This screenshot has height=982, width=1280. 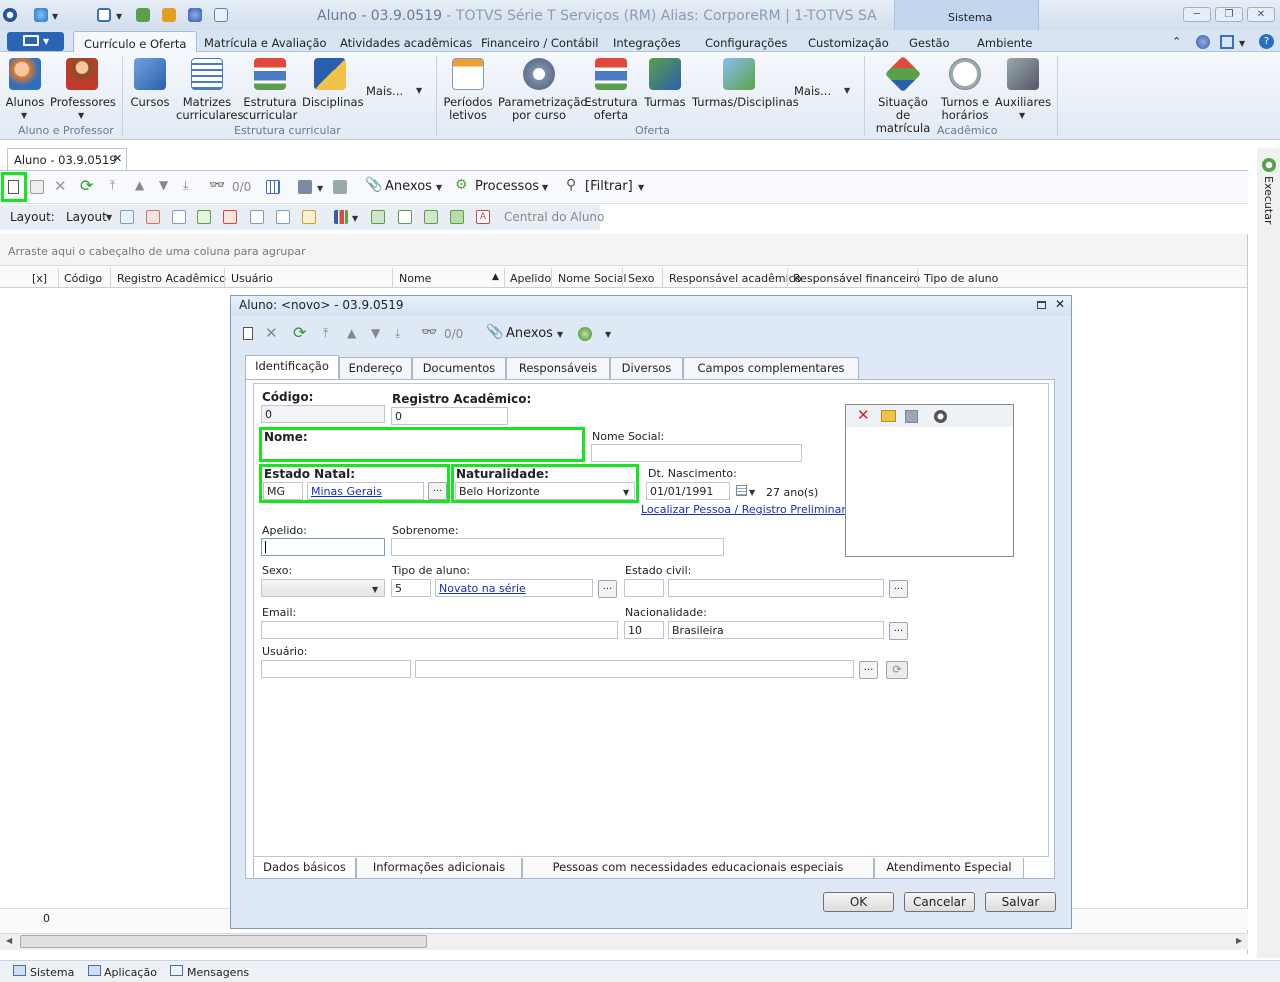 What do you see at coordinates (483, 217) in the screenshot?
I see `text-format-icon: A` at bounding box center [483, 217].